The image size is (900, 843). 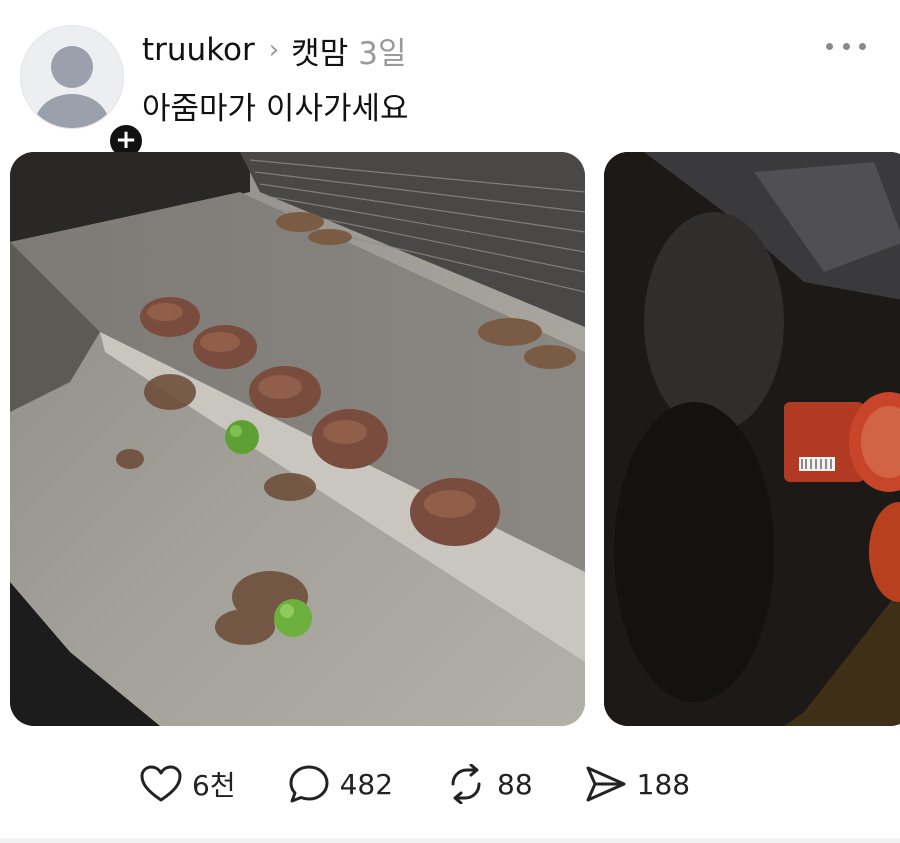 What do you see at coordinates (382, 53) in the screenshot?
I see `post-timestamp: 3일` at bounding box center [382, 53].